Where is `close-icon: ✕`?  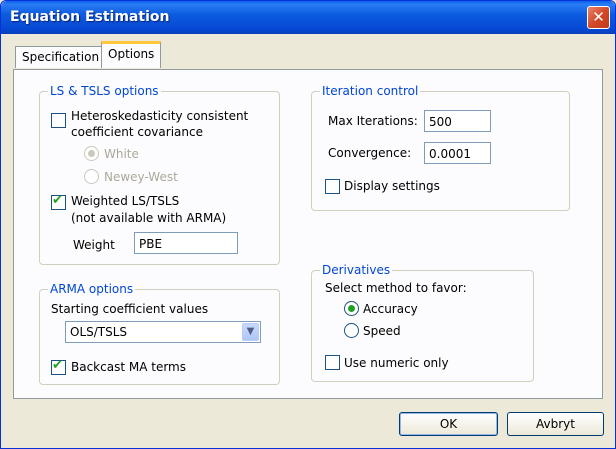
close-icon: ✕ is located at coordinates (598, 17).